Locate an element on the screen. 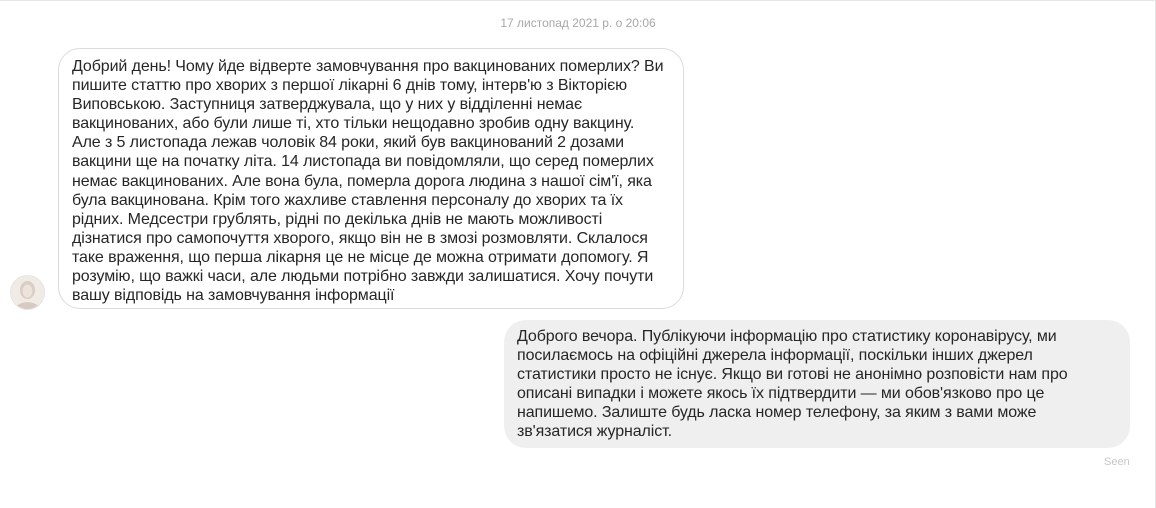  top-divider is located at coordinates (578, 0).